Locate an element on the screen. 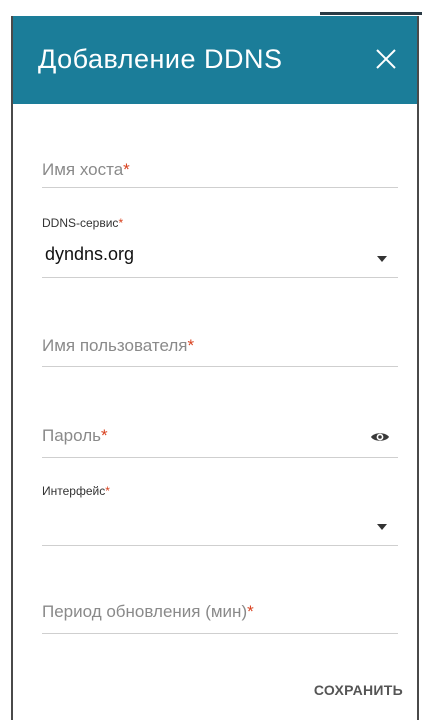  dialog-header: Добавление DDNS is located at coordinates (215, 60).